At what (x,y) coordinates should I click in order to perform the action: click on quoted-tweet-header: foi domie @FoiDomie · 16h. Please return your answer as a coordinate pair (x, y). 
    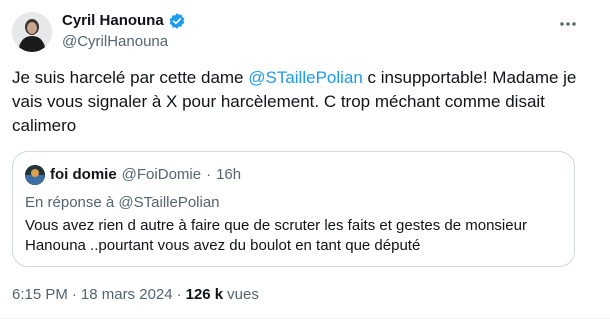
    Looking at the image, I should click on (133, 175).